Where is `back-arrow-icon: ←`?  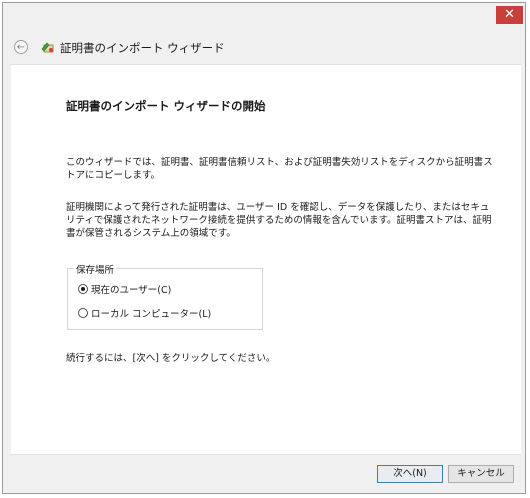
back-arrow-icon: ← is located at coordinates (21, 47).